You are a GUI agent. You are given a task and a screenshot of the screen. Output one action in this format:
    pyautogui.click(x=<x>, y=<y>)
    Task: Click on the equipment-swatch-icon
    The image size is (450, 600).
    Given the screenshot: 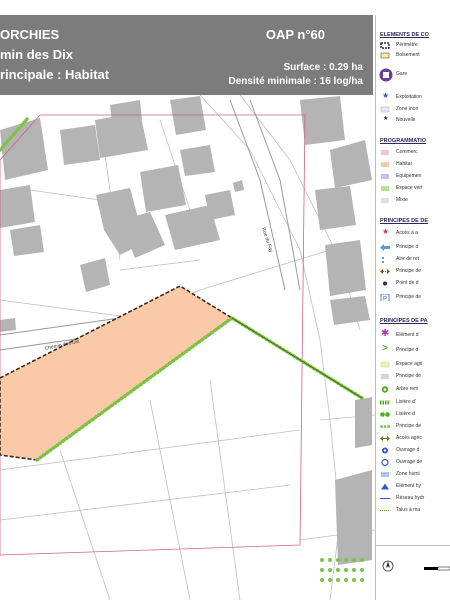 What is the action you would take?
    pyautogui.click(x=385, y=176)
    